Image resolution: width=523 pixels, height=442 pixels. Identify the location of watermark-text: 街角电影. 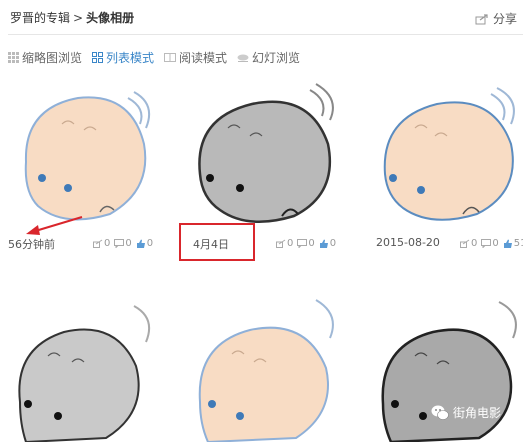
(477, 413).